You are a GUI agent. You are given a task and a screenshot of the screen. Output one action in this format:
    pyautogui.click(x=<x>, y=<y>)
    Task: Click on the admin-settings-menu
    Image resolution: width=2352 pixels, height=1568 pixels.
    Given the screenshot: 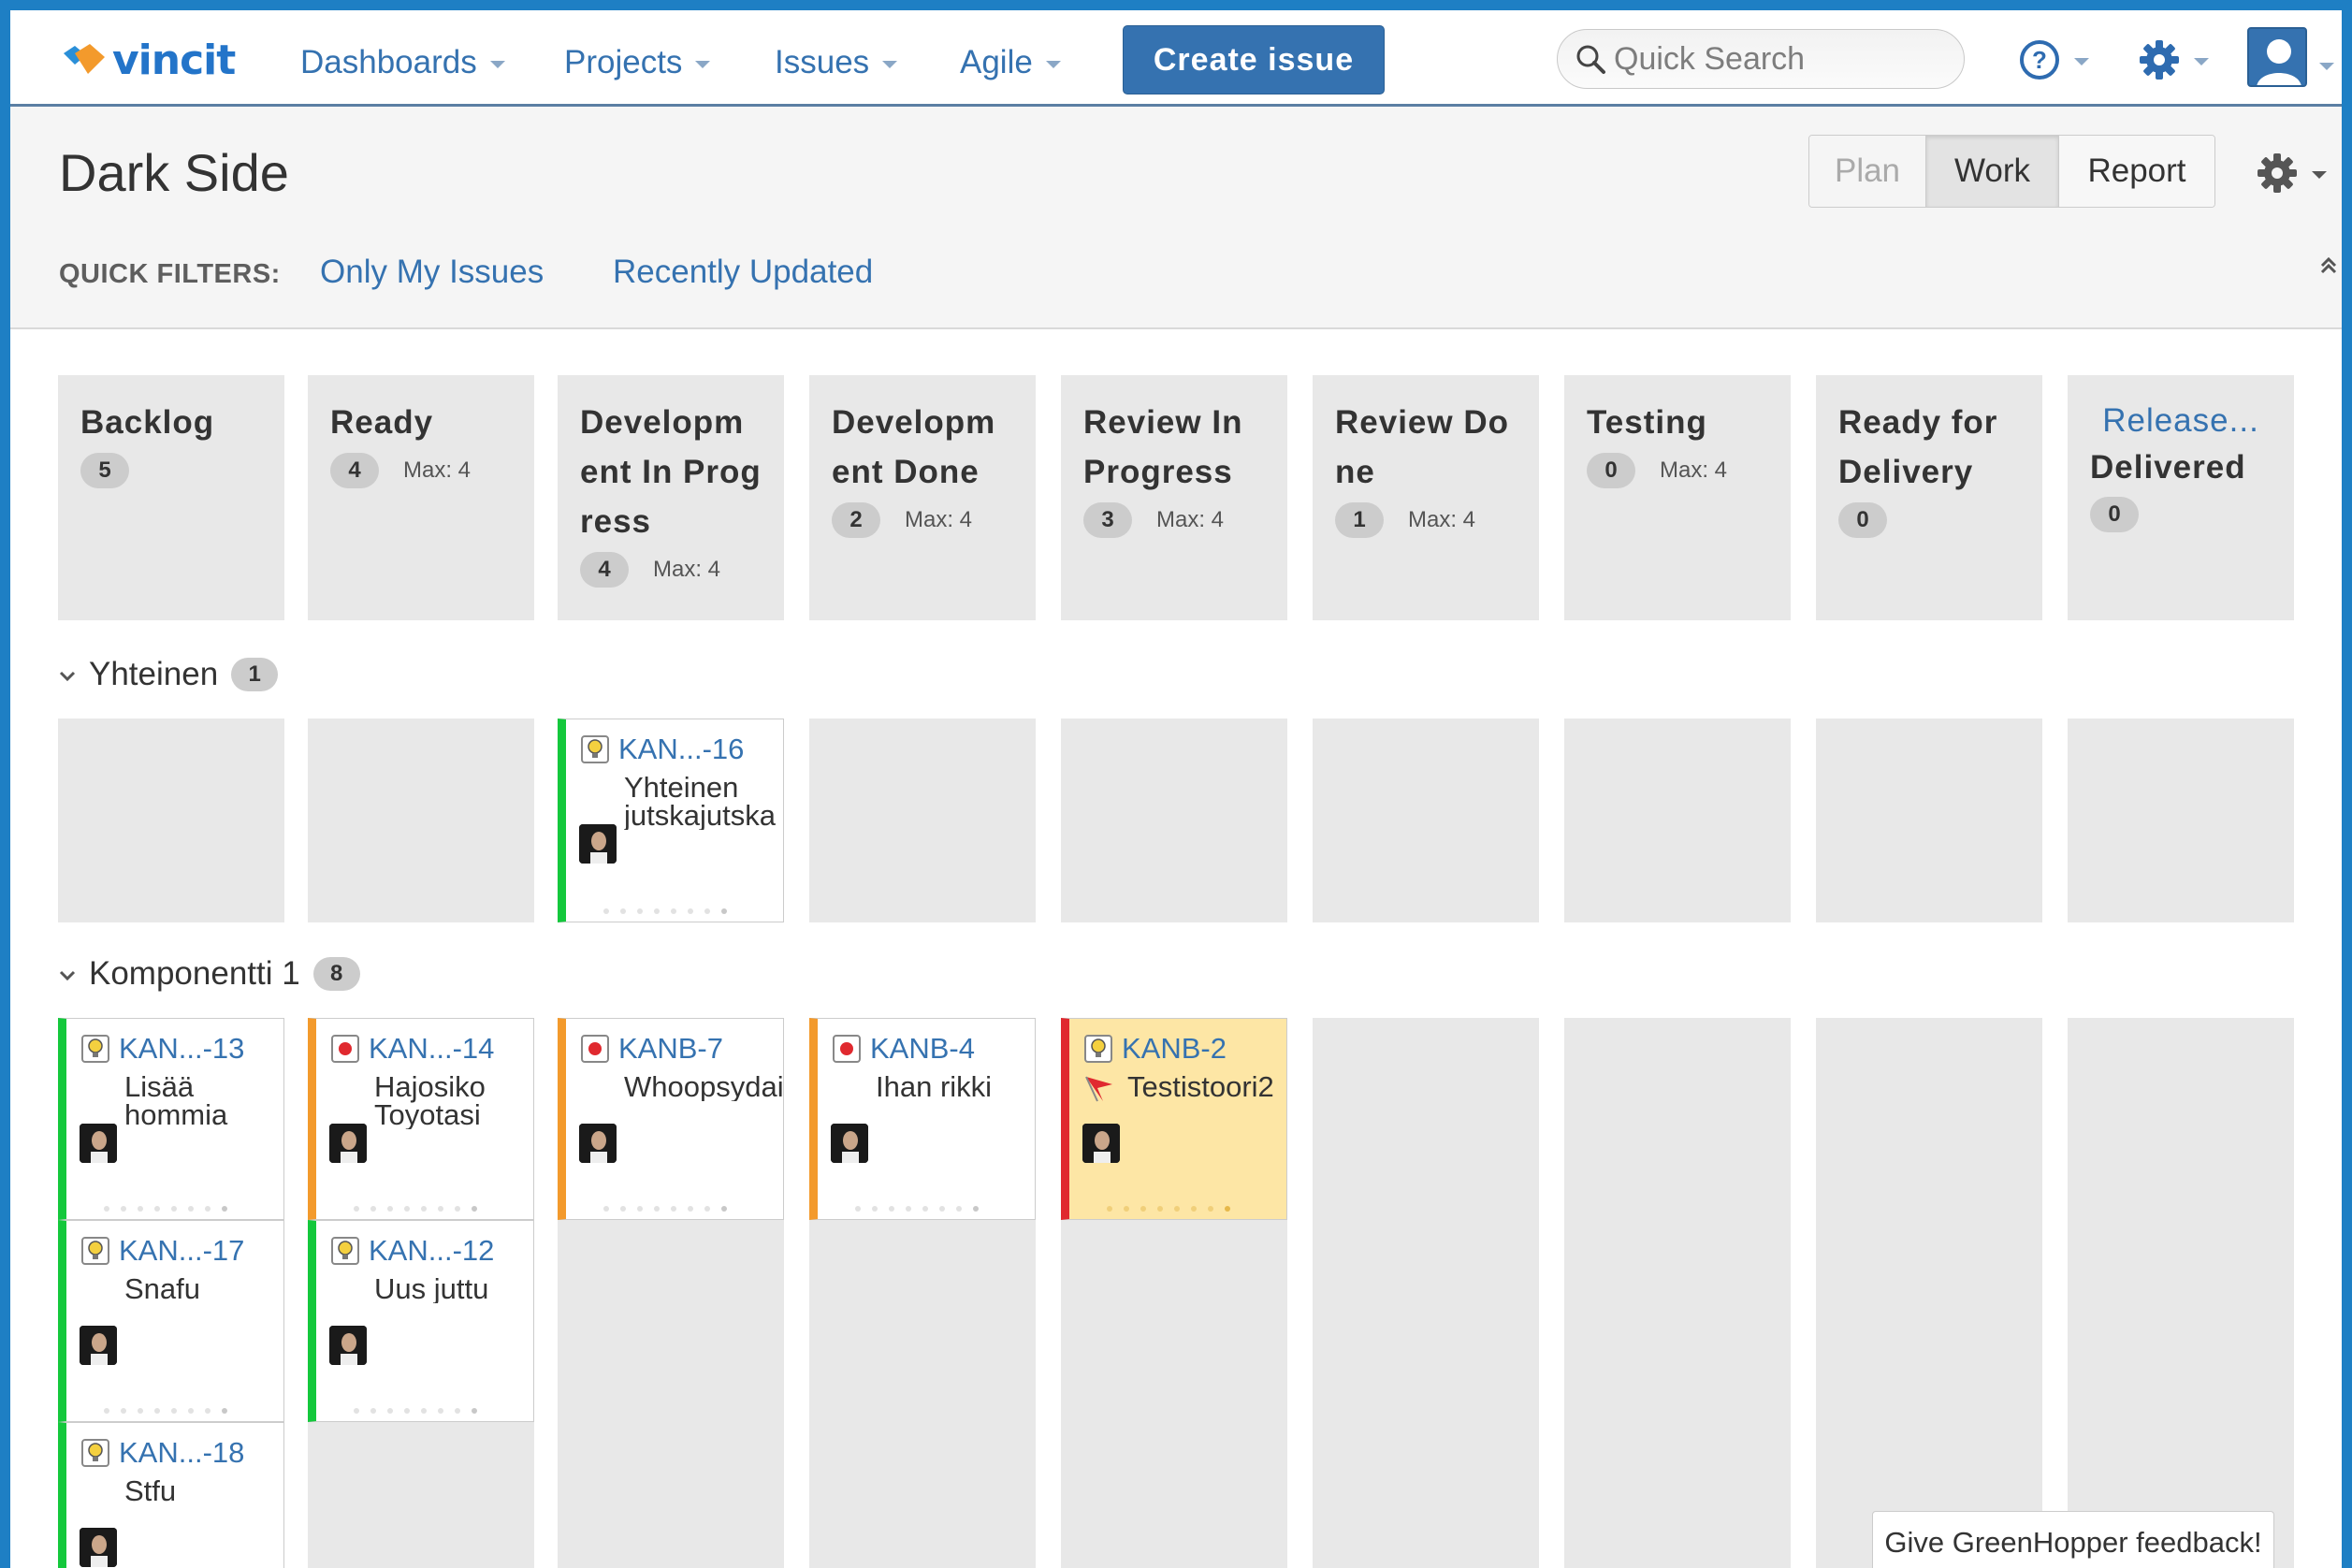 What is the action you would take?
    pyautogui.click(x=2173, y=60)
    